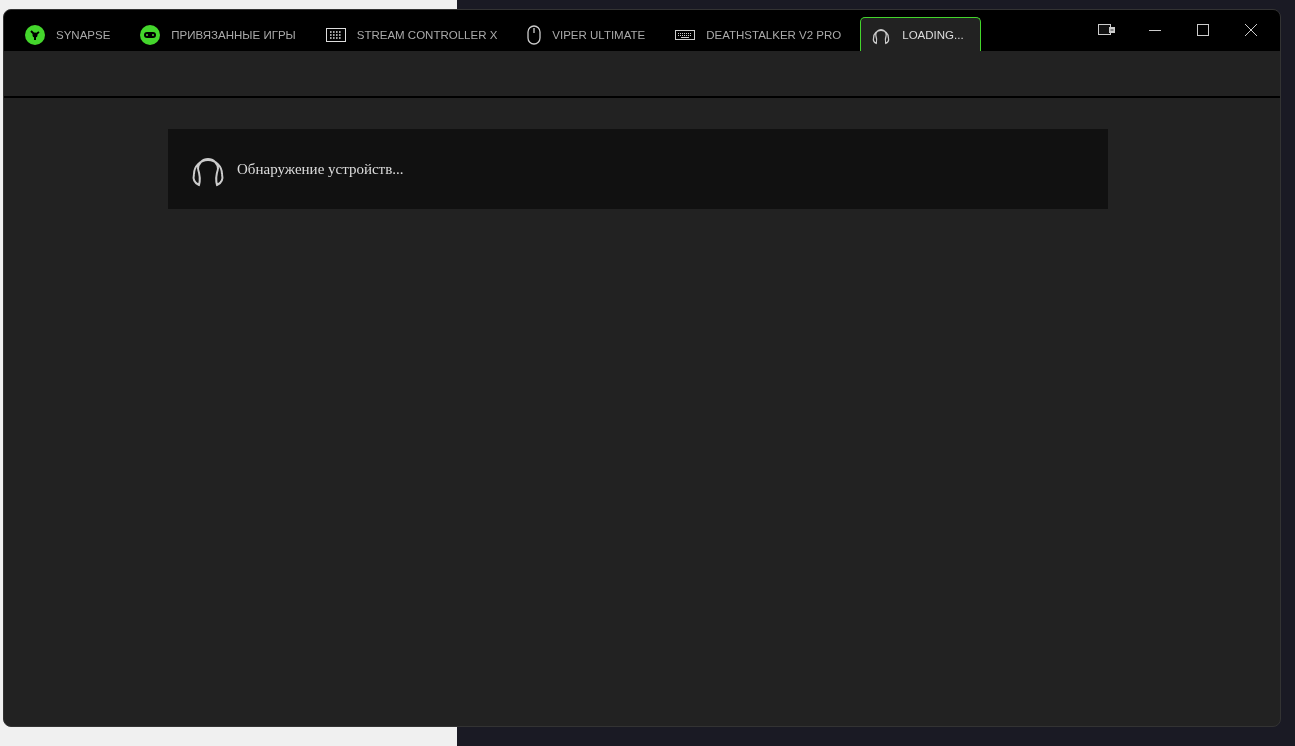 This screenshot has height=746, width=1295. What do you see at coordinates (1203, 30) in the screenshot?
I see `maximize-icon` at bounding box center [1203, 30].